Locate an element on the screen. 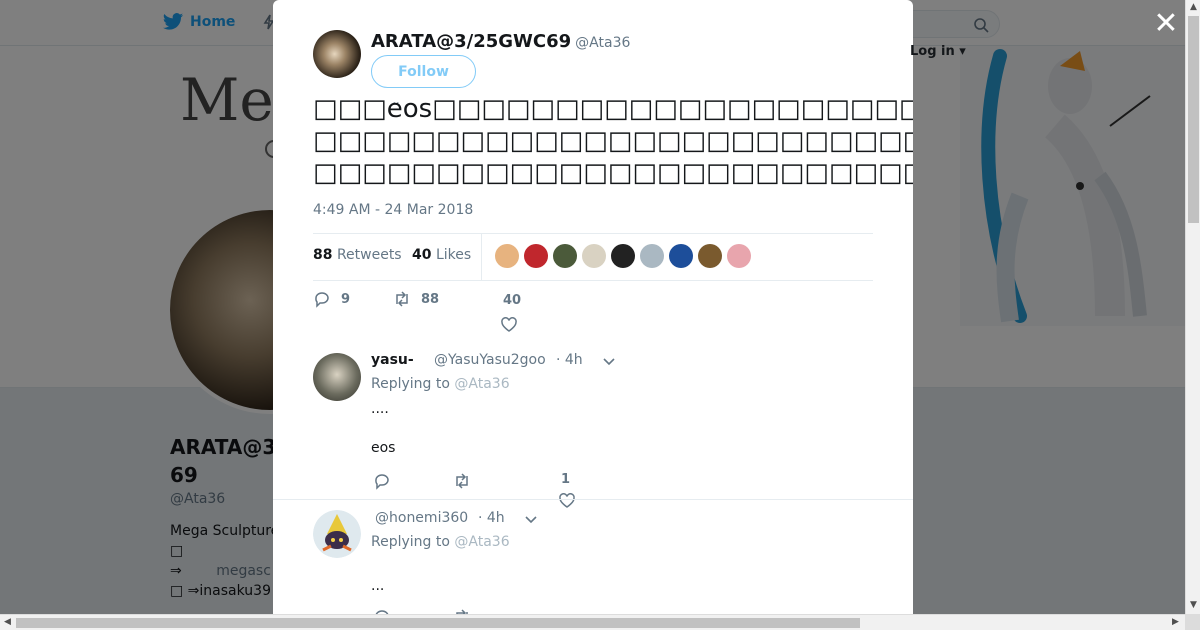 This screenshot has height=630, width=1200. reply-author-handle: @honemi360 is located at coordinates (421, 518).